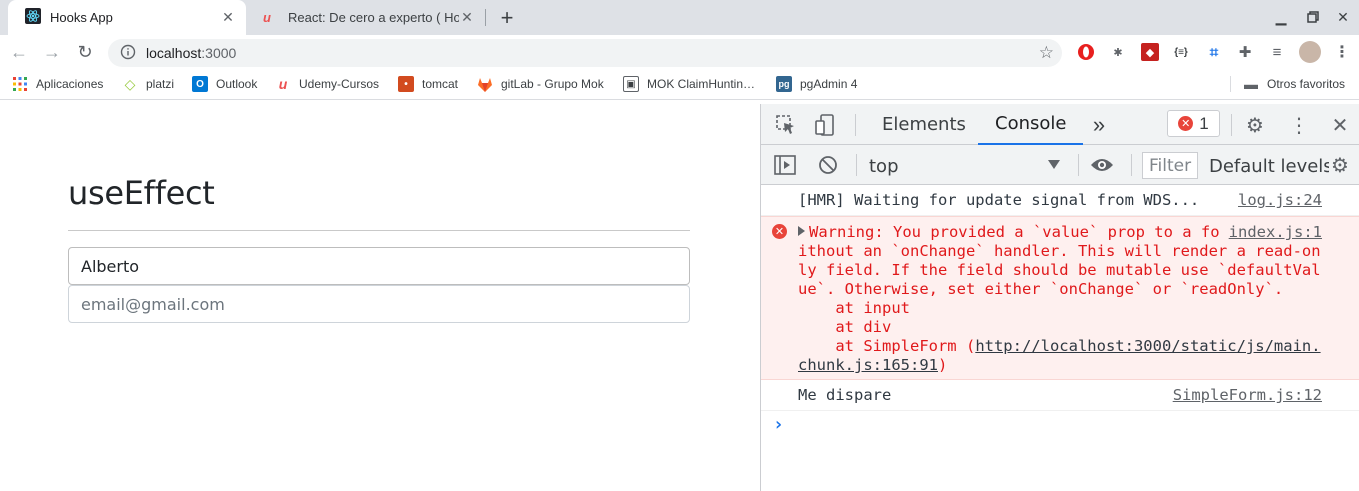 The image size is (1359, 491). Describe the element at coordinates (379, 230) in the screenshot. I see `divider` at that location.